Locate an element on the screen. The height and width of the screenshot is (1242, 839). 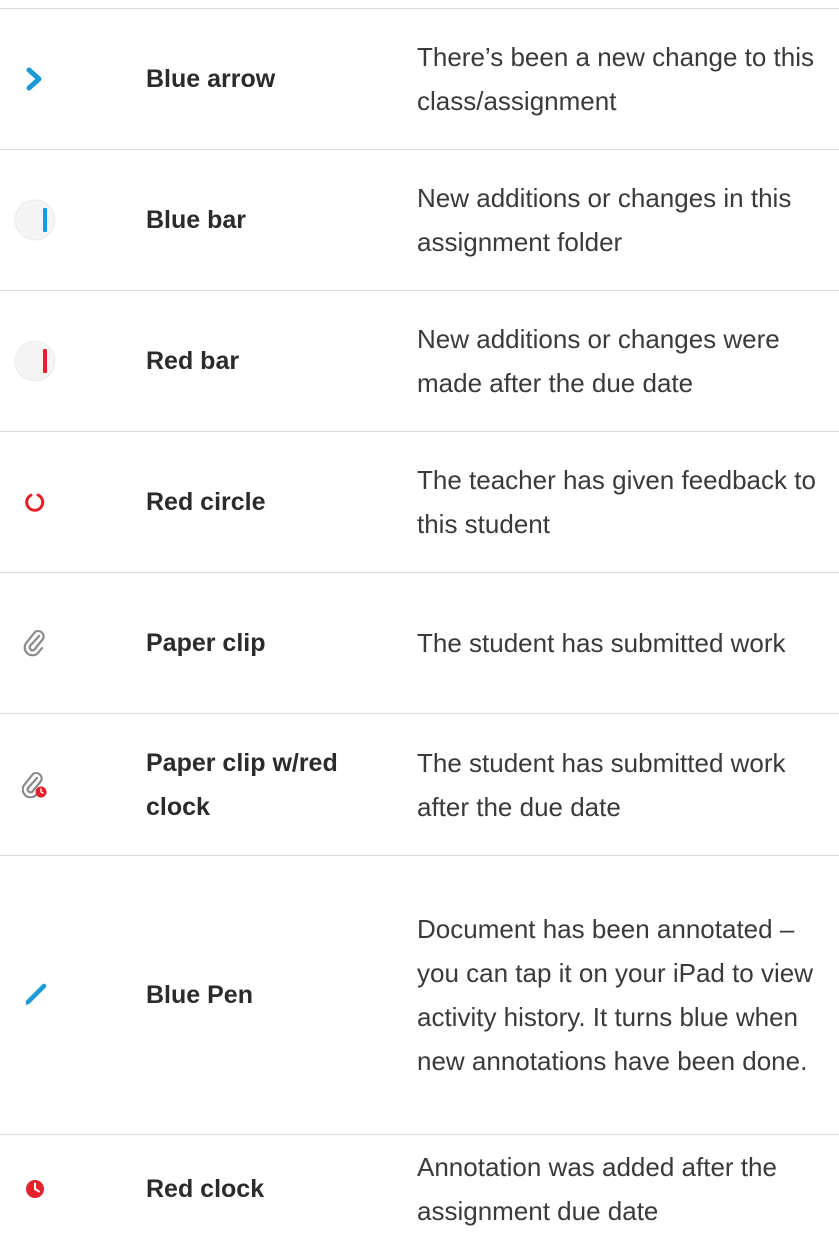
blue-bar-icon is located at coordinates (35, 220).